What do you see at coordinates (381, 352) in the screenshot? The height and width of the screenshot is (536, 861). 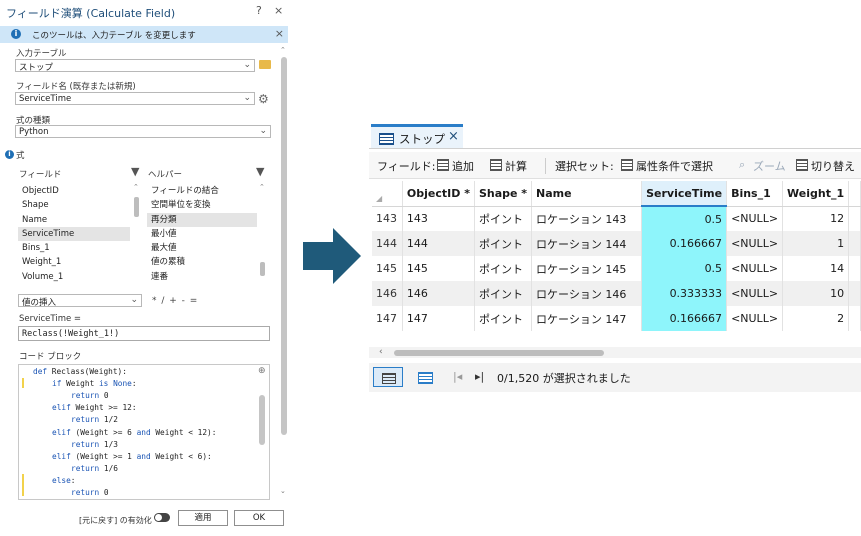 I see `scroll-left-icon: ‹` at bounding box center [381, 352].